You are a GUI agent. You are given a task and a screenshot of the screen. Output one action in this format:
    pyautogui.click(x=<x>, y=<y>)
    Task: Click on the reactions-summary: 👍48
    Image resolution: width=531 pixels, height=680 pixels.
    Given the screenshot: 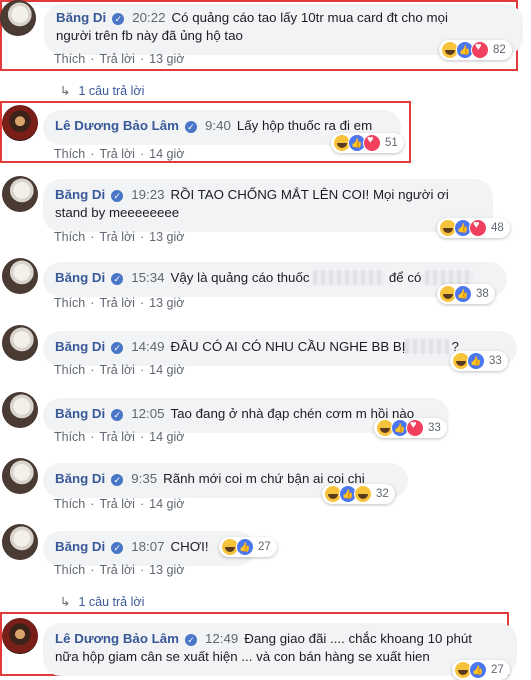 What is the action you would take?
    pyautogui.click(x=473, y=228)
    